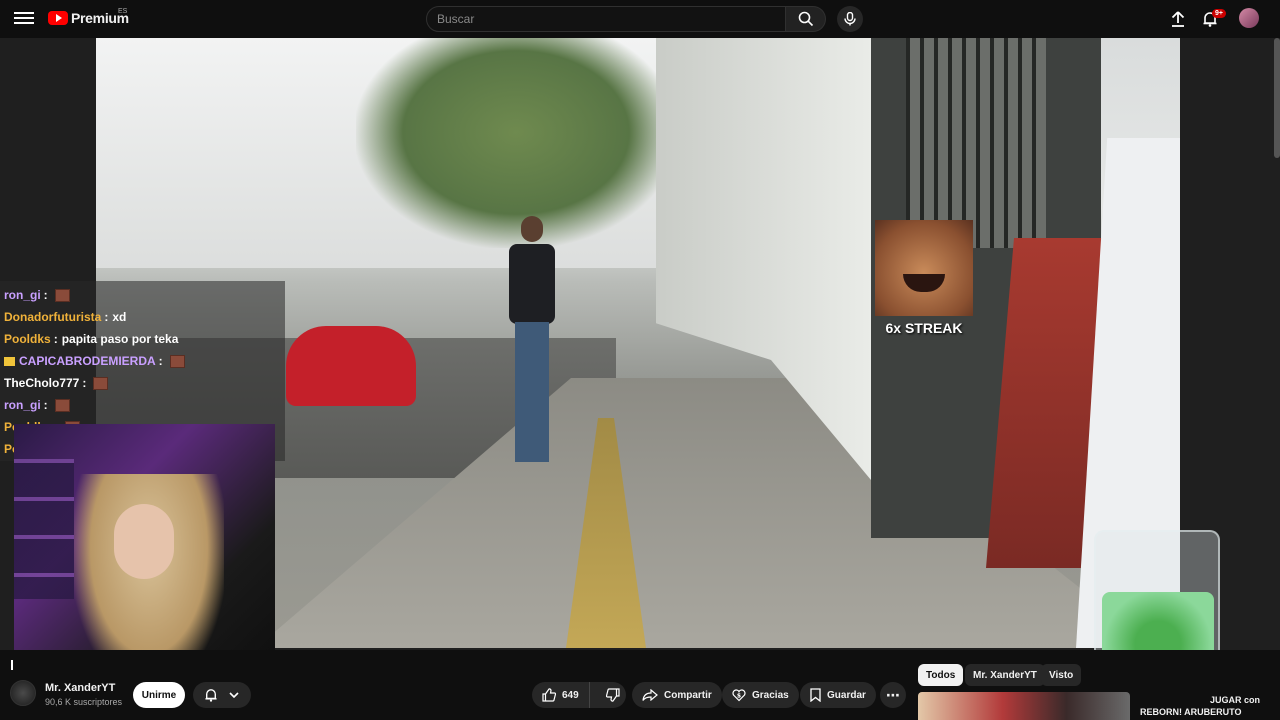 This screenshot has height=720, width=1280. I want to click on like-count: 649, so click(570, 695).